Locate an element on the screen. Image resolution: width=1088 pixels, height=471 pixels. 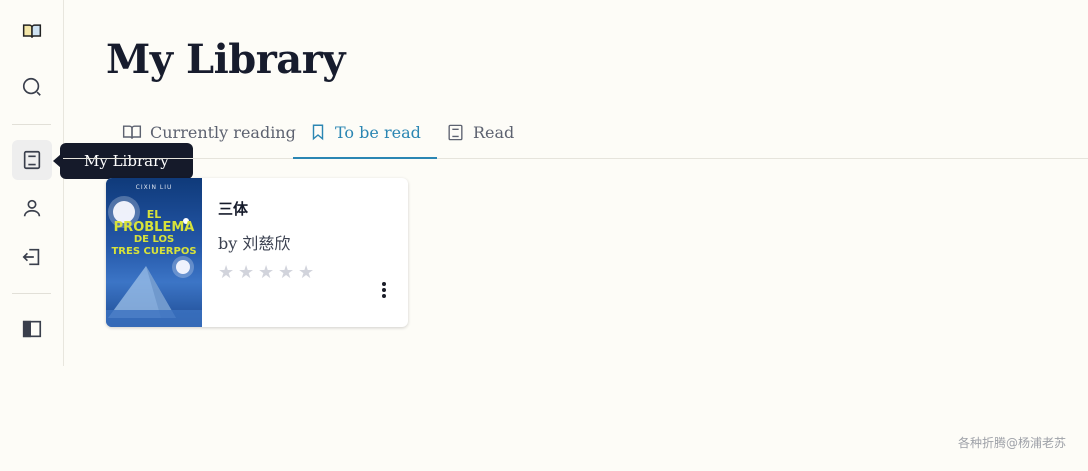
library-tabs: Currently reading To be read Read is located at coordinates (575, 132).